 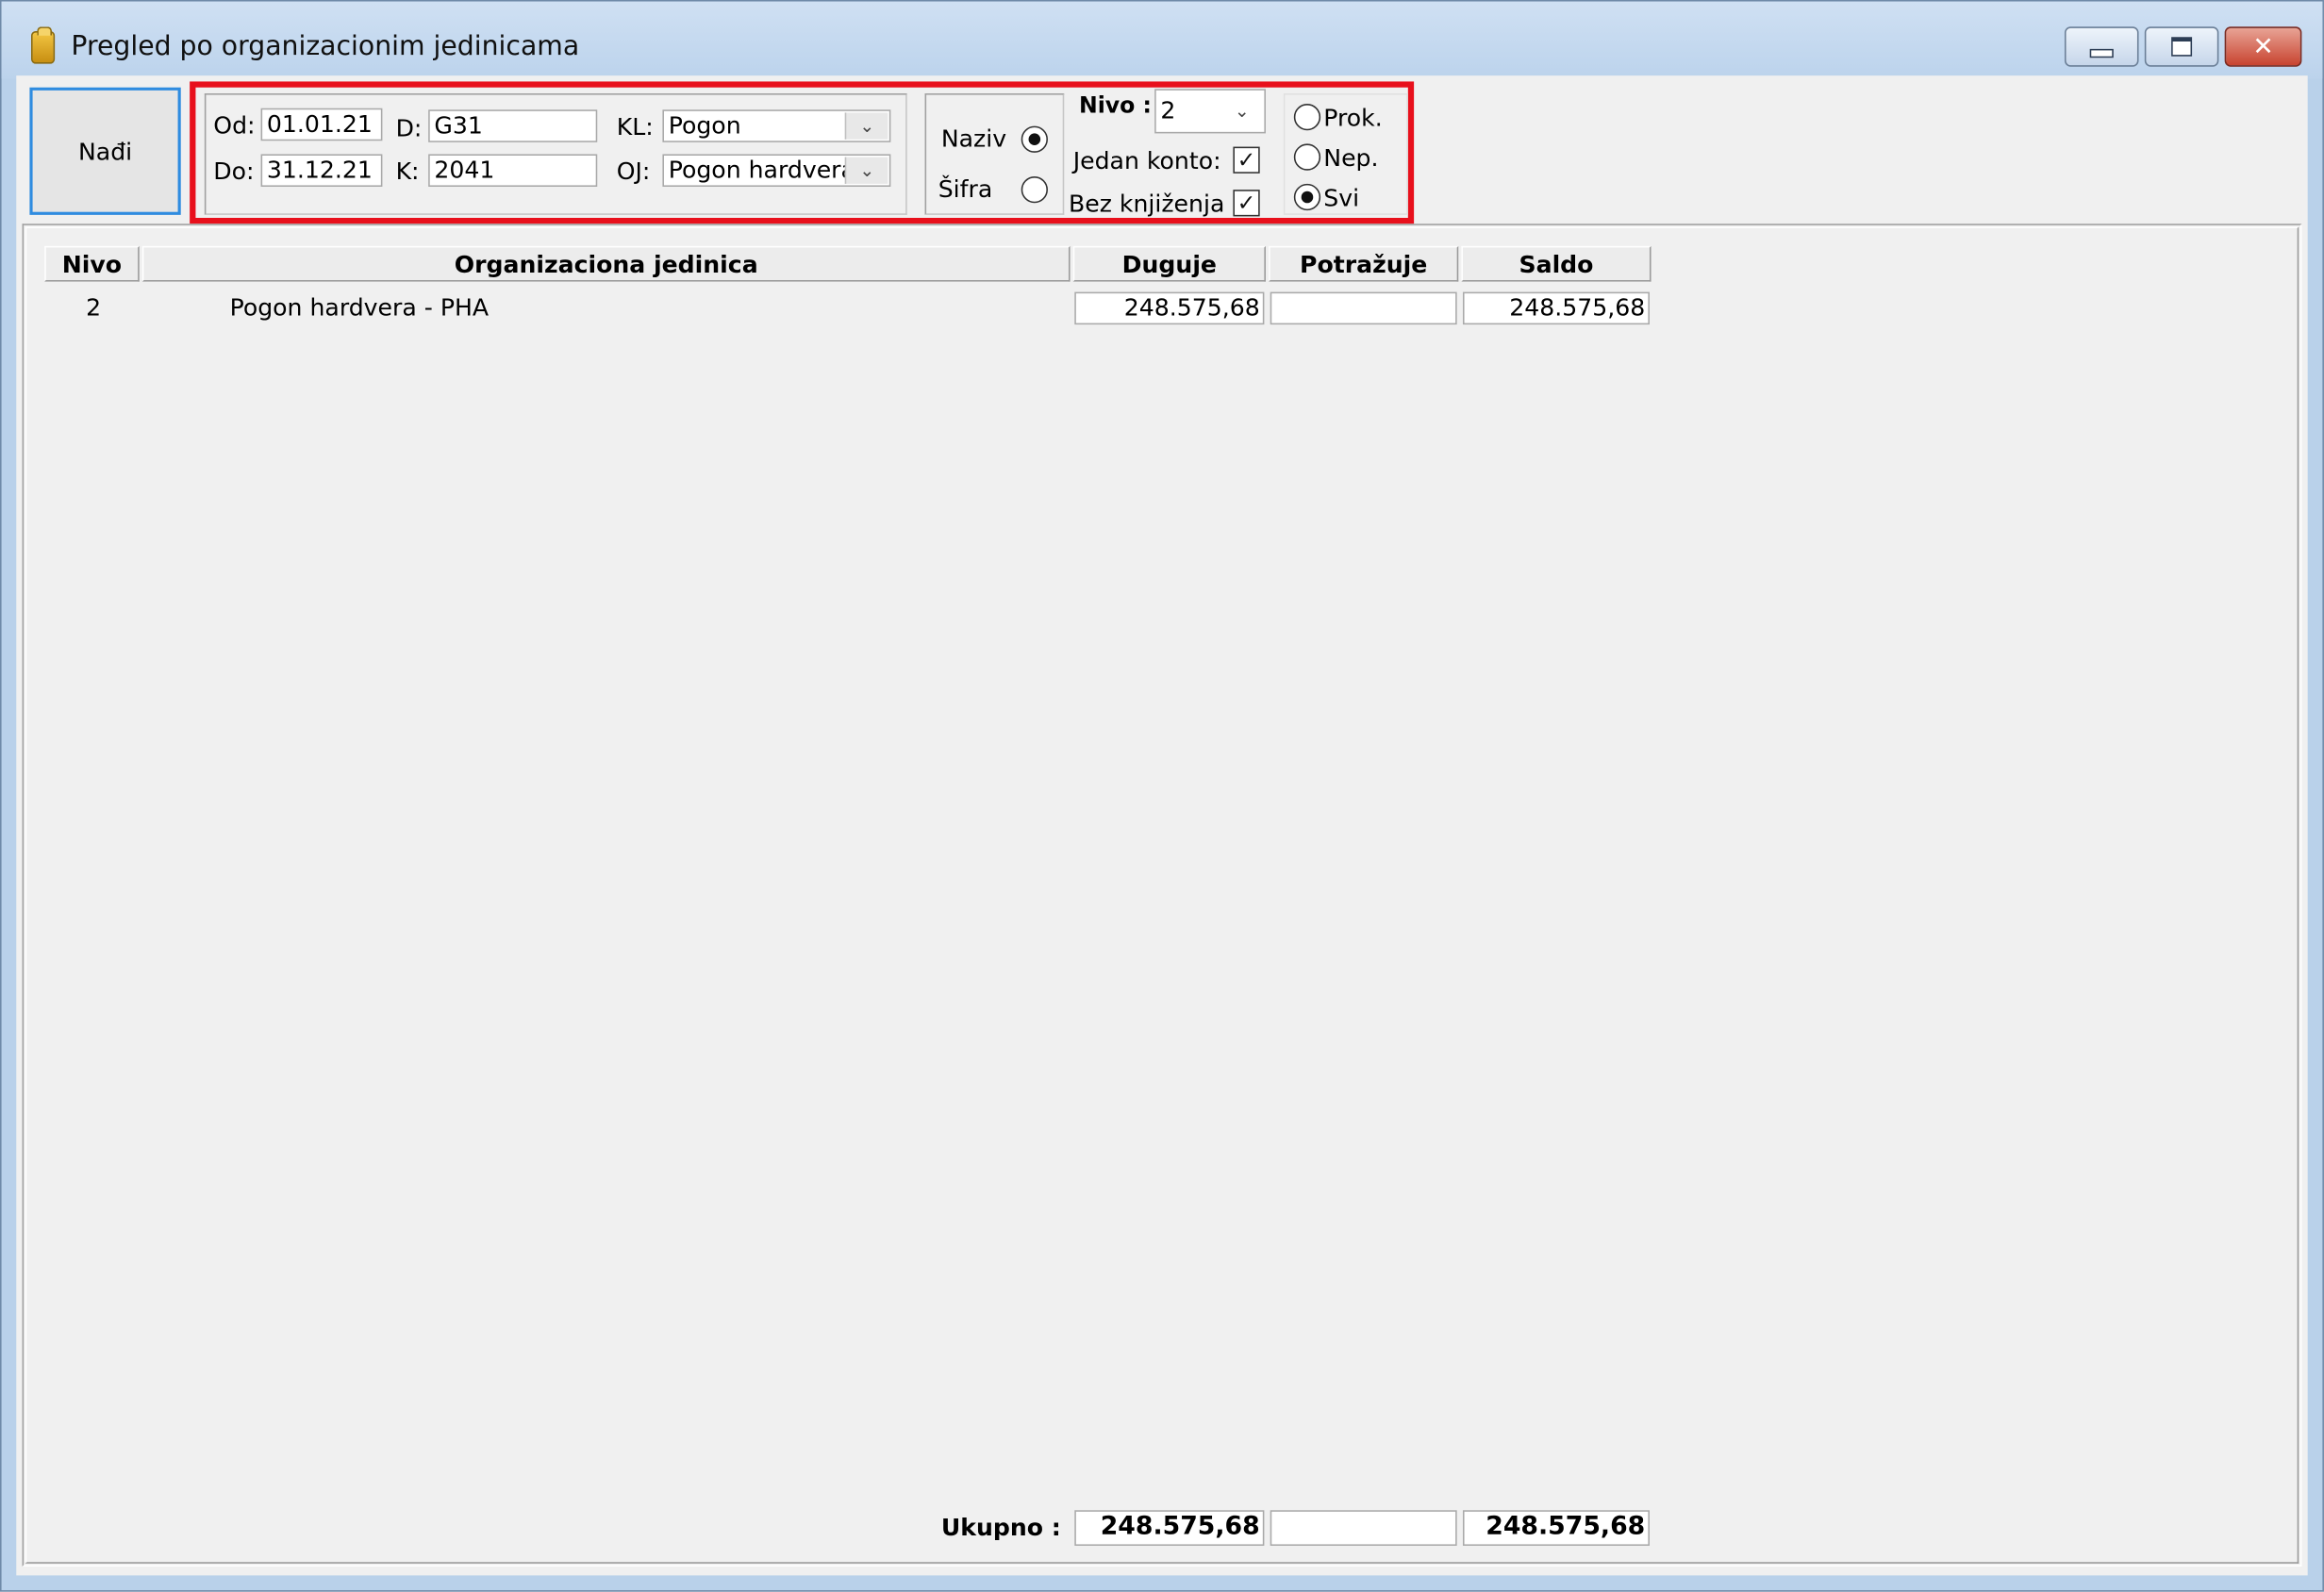 What do you see at coordinates (1557, 263) in the screenshot?
I see `column-header-saldo: Saldo` at bounding box center [1557, 263].